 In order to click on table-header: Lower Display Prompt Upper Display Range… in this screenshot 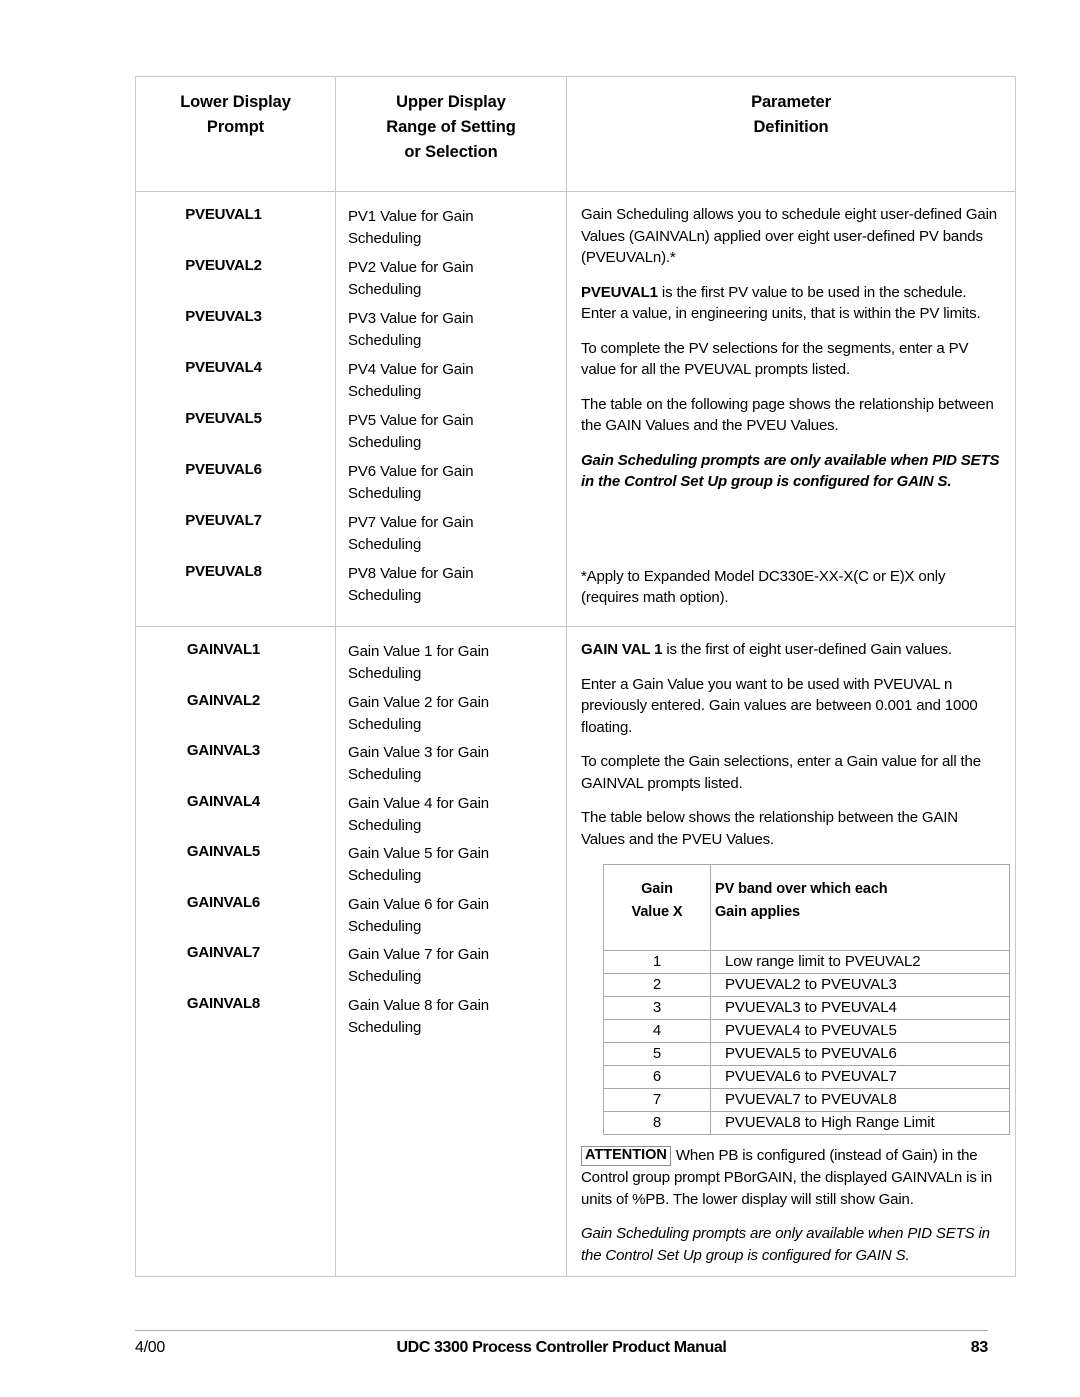, I will do `click(575, 134)`.